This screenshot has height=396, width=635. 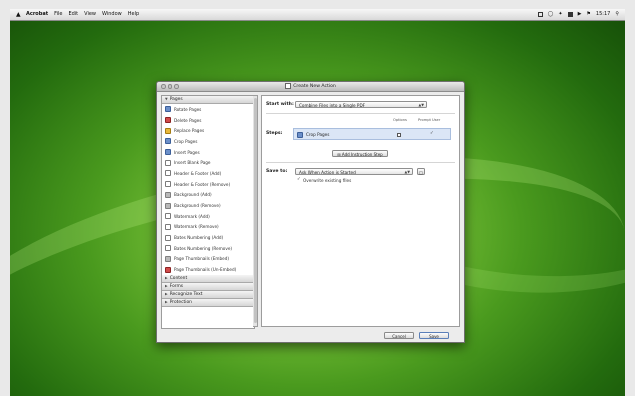 What do you see at coordinates (112, 14) in the screenshot?
I see `menu-window: Window` at bounding box center [112, 14].